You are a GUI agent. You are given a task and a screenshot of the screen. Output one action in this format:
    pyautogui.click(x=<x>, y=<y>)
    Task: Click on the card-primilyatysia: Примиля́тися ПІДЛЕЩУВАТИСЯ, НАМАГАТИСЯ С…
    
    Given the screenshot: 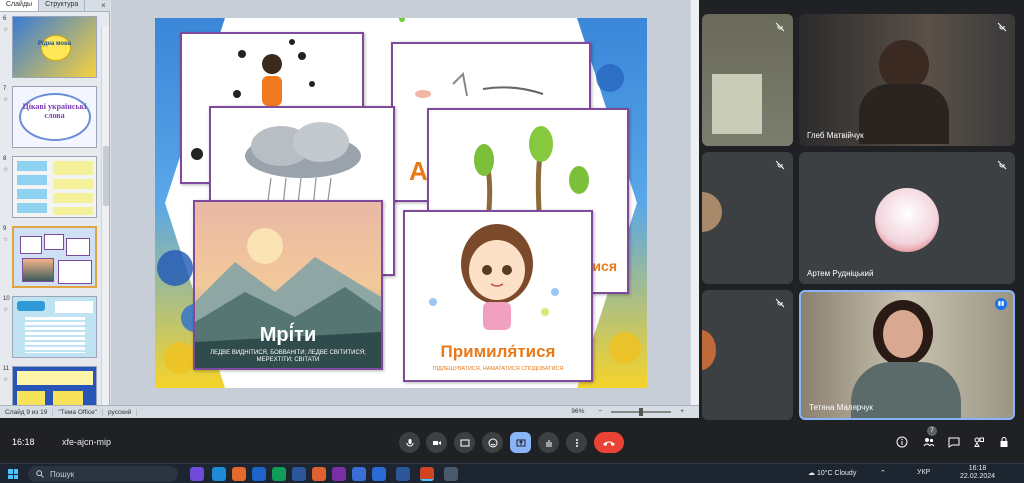 What is the action you would take?
    pyautogui.click(x=498, y=296)
    